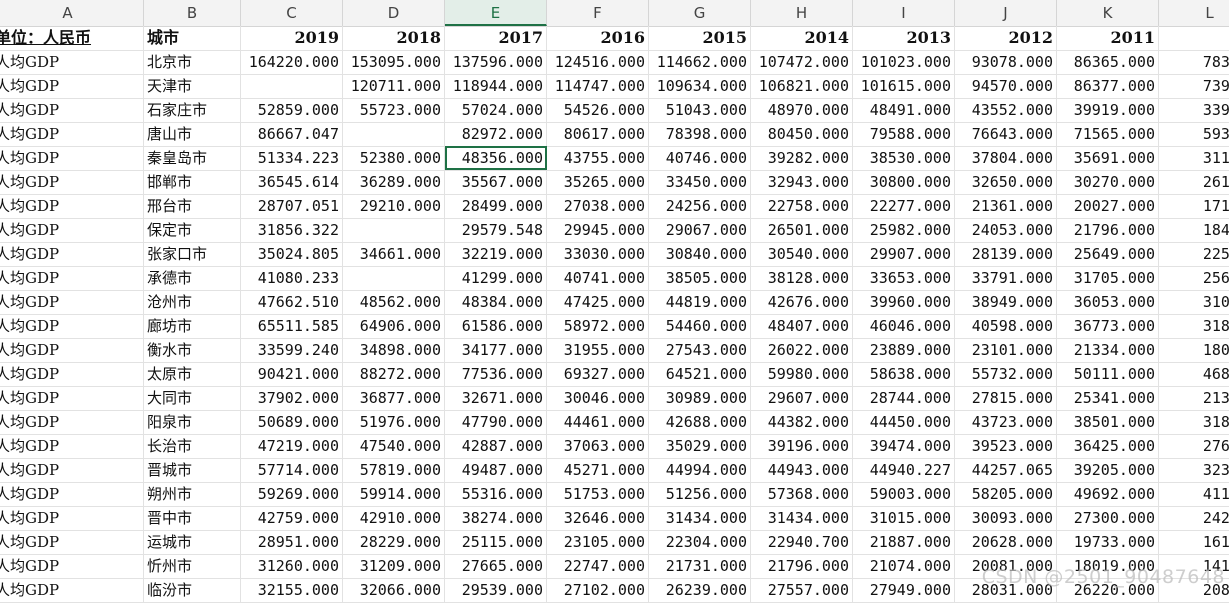 Image resolution: width=1229 pixels, height=603 pixels. I want to click on table-cell: 42676.000, so click(802, 302).